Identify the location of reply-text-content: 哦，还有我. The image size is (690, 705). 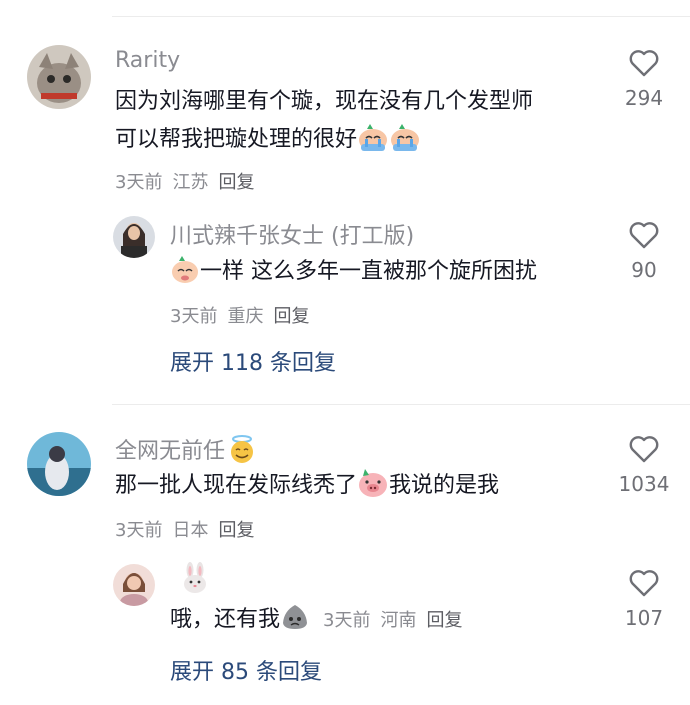
(225, 619).